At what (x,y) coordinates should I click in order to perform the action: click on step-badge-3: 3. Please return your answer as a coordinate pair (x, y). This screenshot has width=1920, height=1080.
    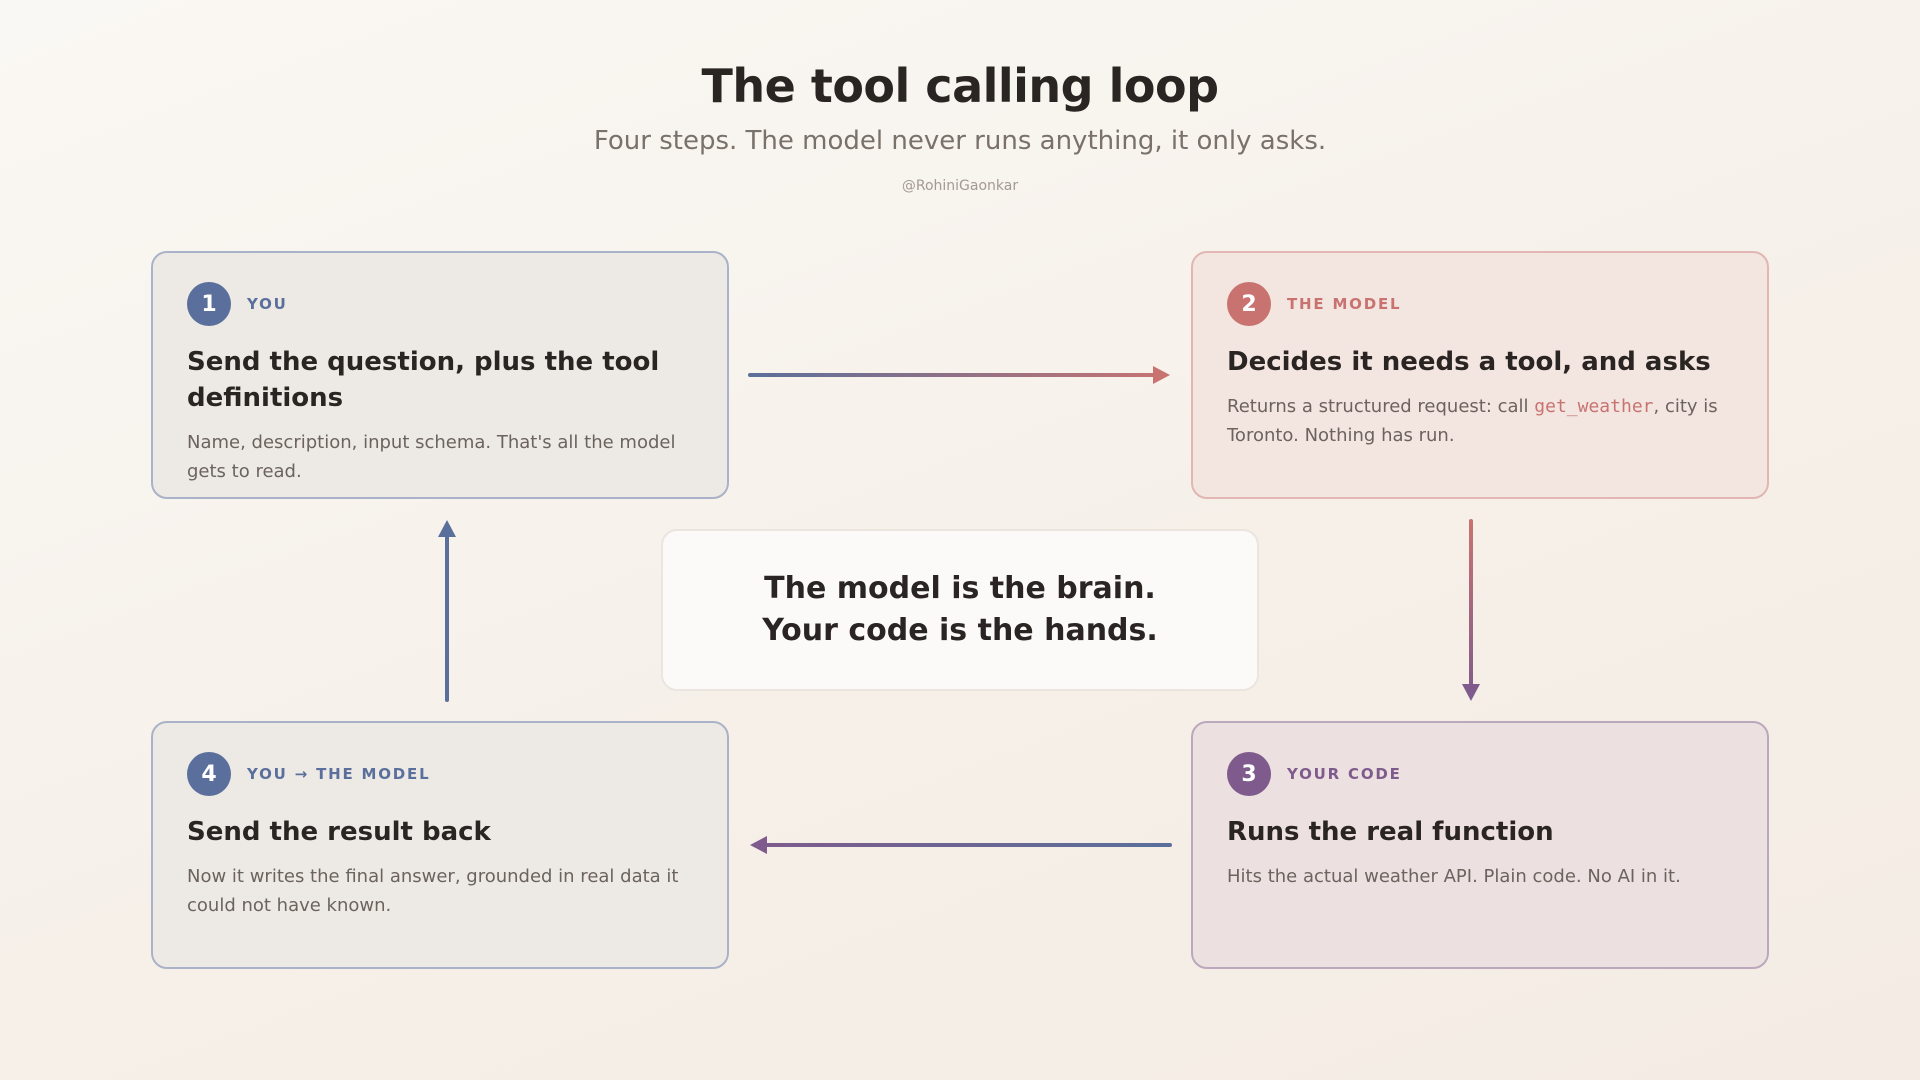
    Looking at the image, I should click on (1249, 774).